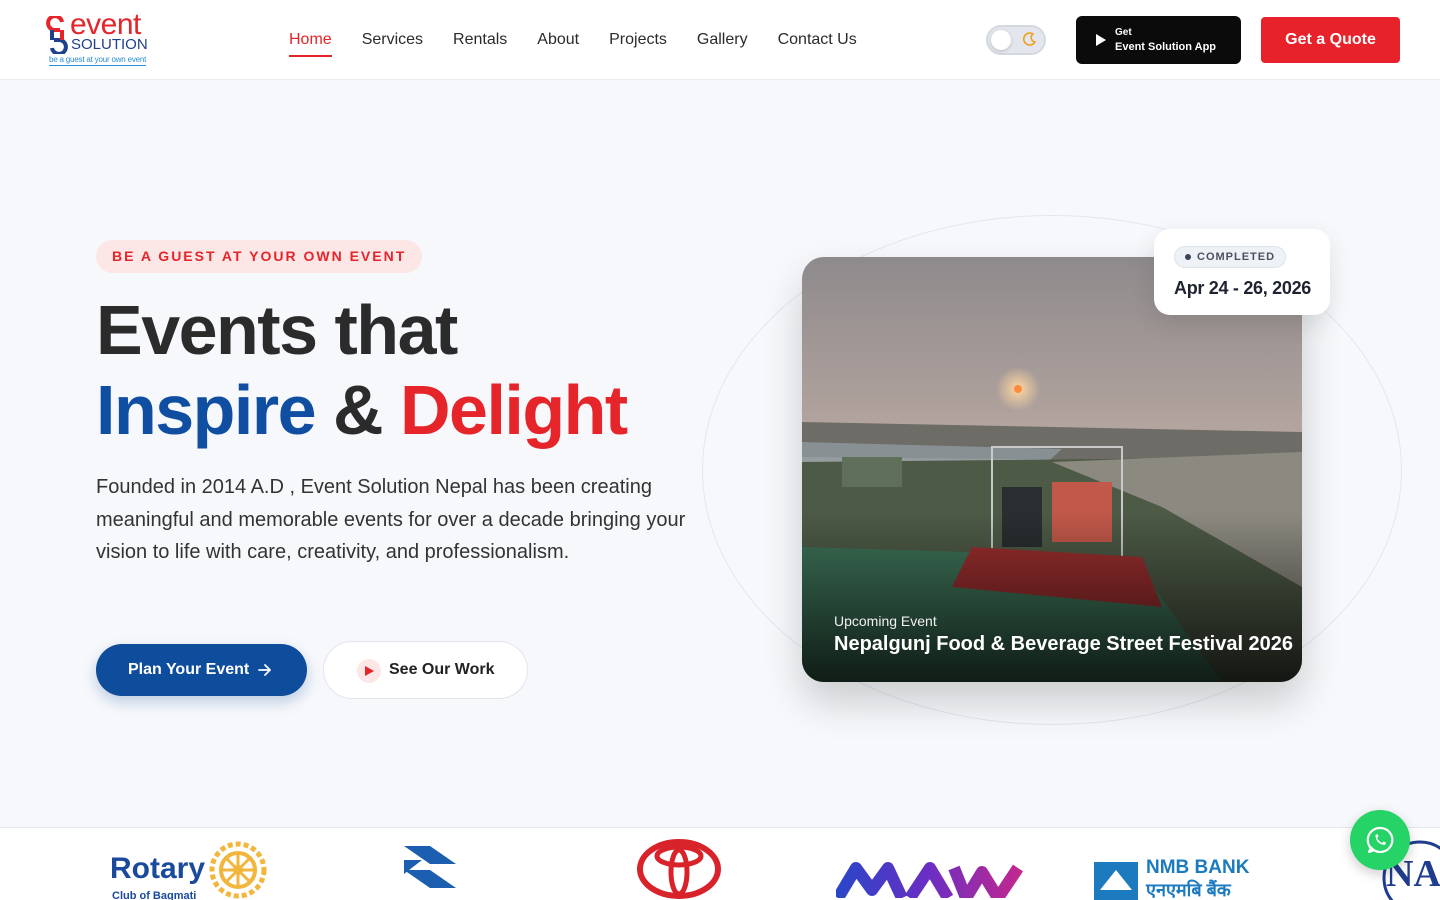 Image resolution: width=1440 pixels, height=900 pixels. I want to click on hero-headline: Events that Inspire & Delight, so click(362, 370).